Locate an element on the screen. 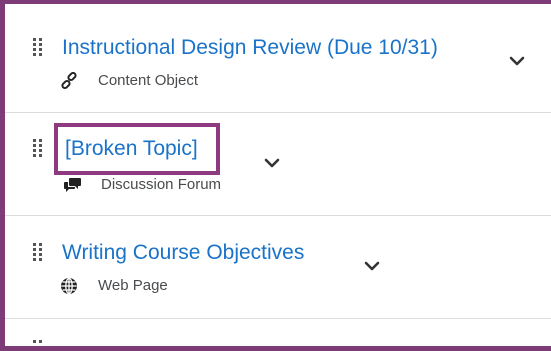  topic-type-label: Content Object is located at coordinates (148, 80).